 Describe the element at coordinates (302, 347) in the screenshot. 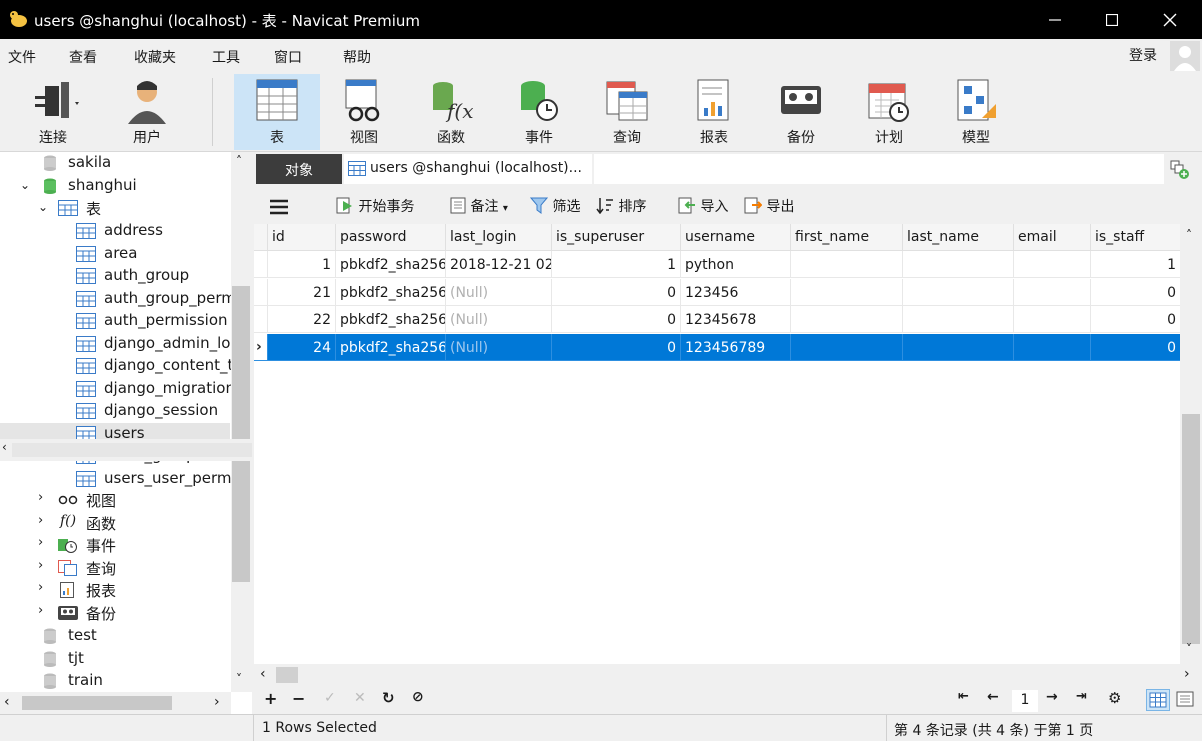

I see `cell-id: 24` at that location.